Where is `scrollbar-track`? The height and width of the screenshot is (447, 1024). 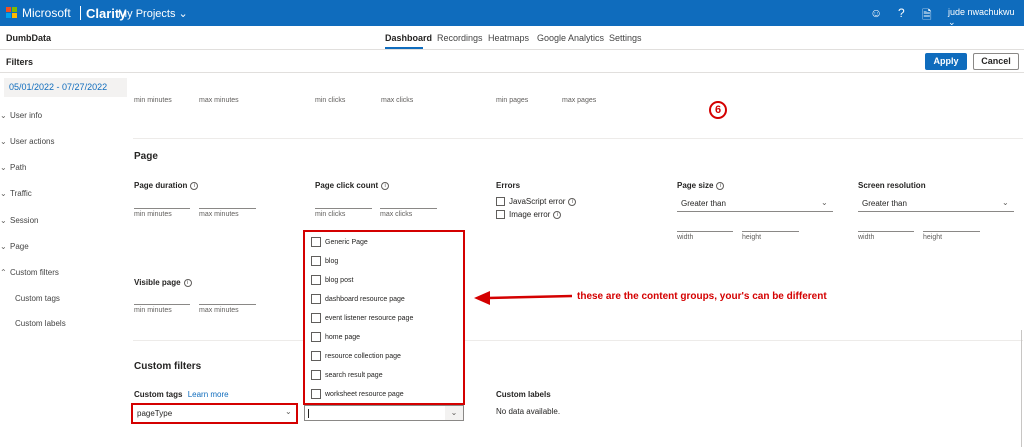 scrollbar-track is located at coordinates (1021, 388).